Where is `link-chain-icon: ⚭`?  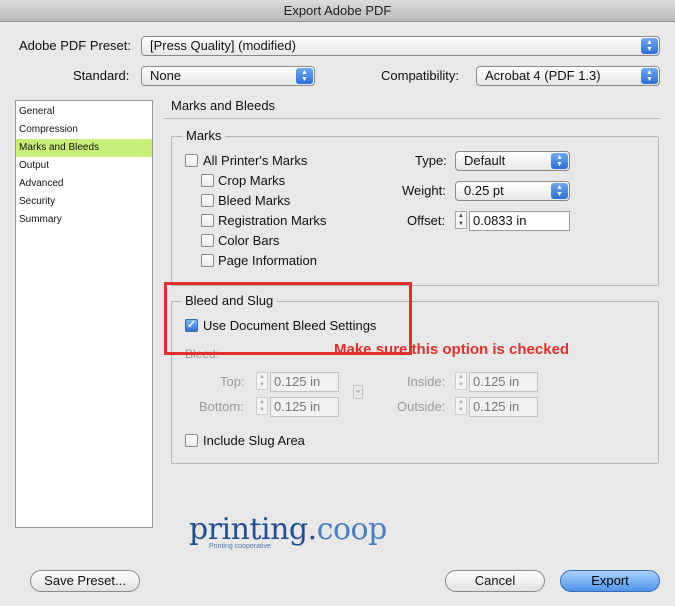
link-chain-icon: ⚭ is located at coordinates (358, 392).